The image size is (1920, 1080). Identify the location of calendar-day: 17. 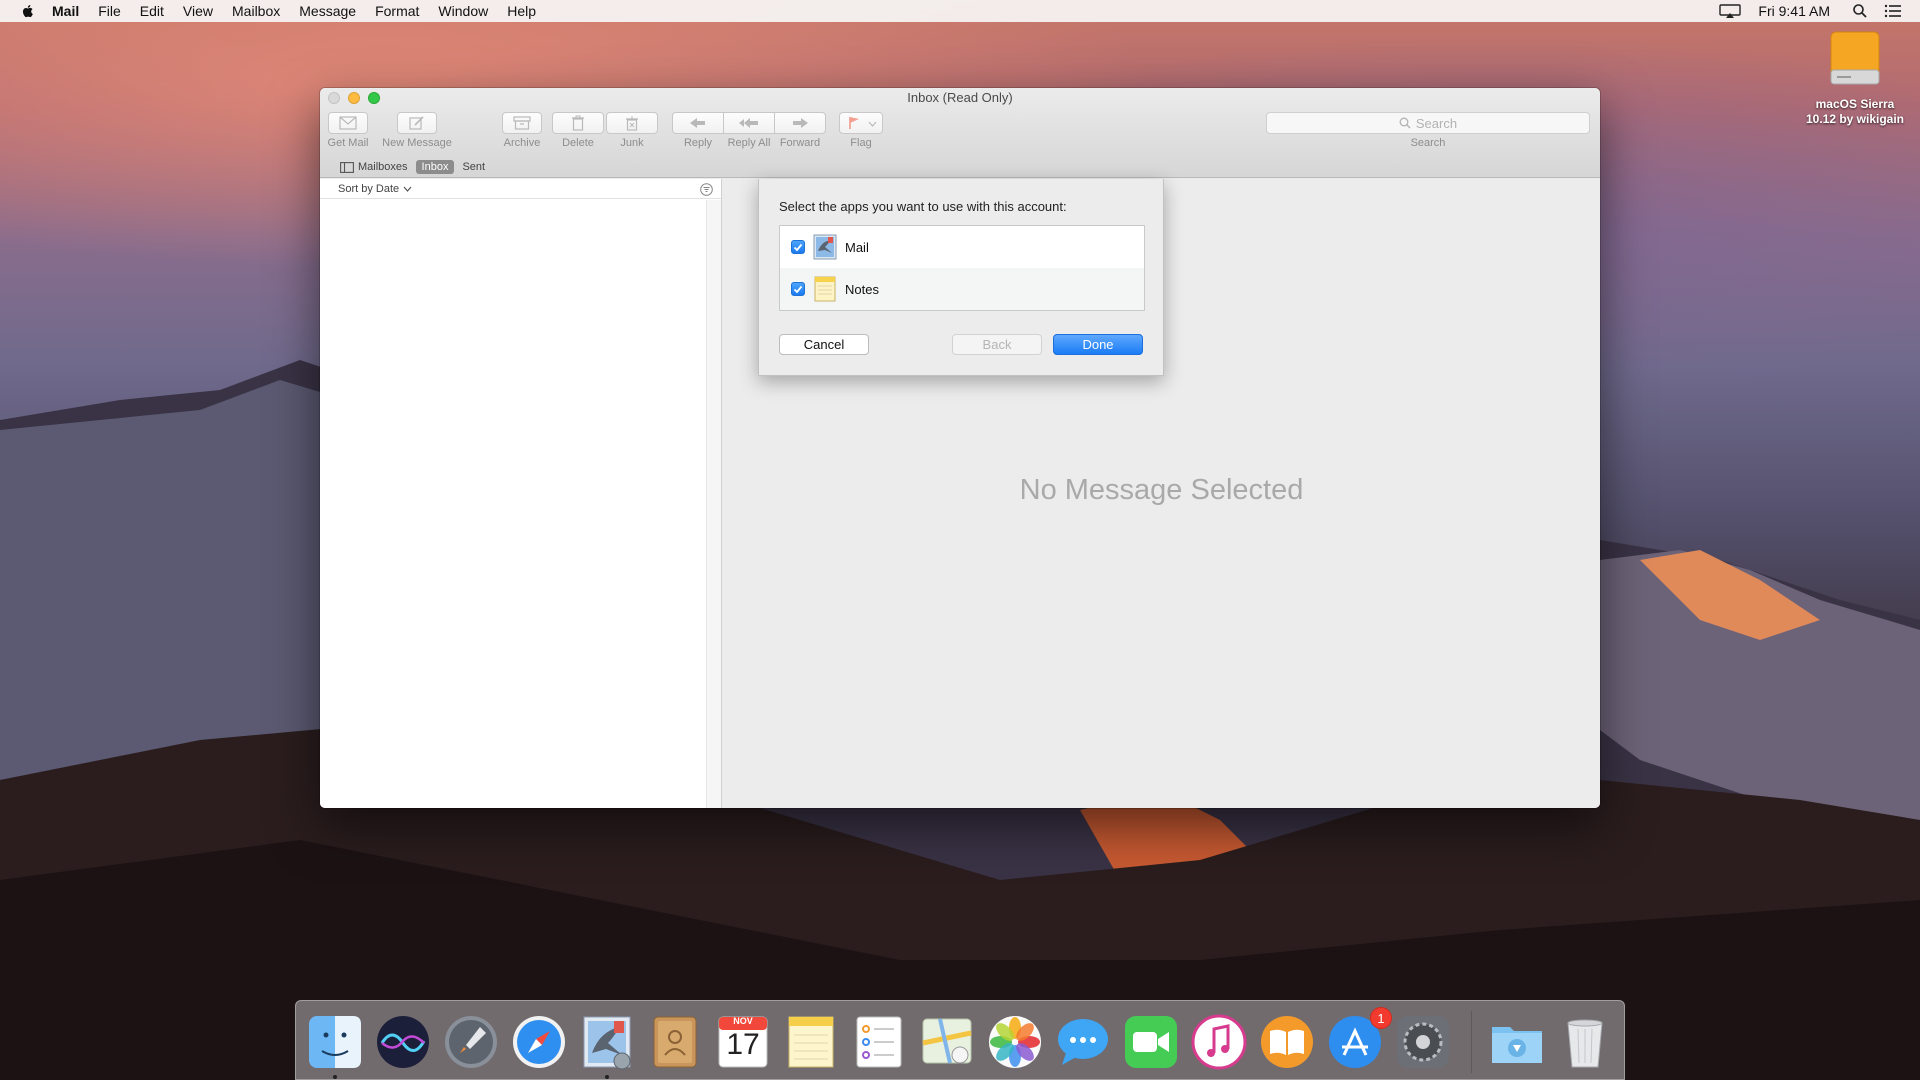
(743, 1044).